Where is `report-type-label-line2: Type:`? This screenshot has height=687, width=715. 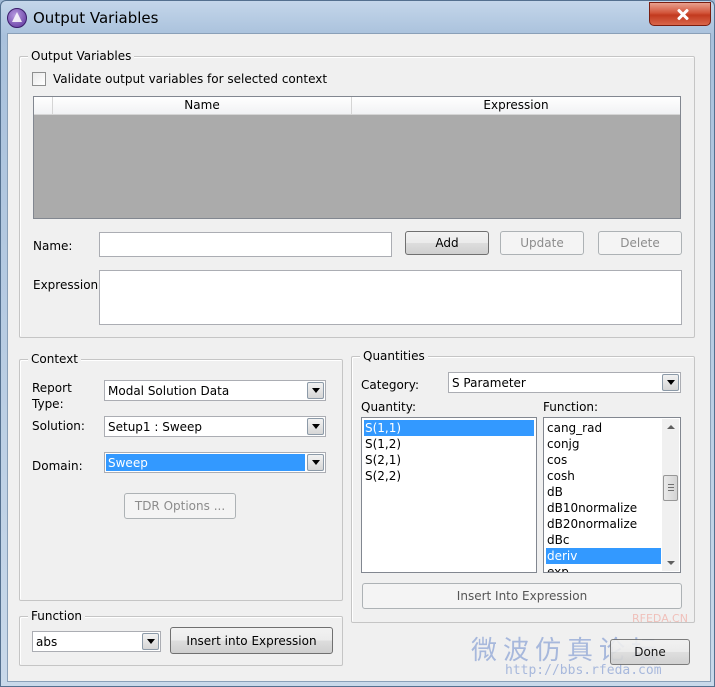 report-type-label-line2: Type: is located at coordinates (48, 404).